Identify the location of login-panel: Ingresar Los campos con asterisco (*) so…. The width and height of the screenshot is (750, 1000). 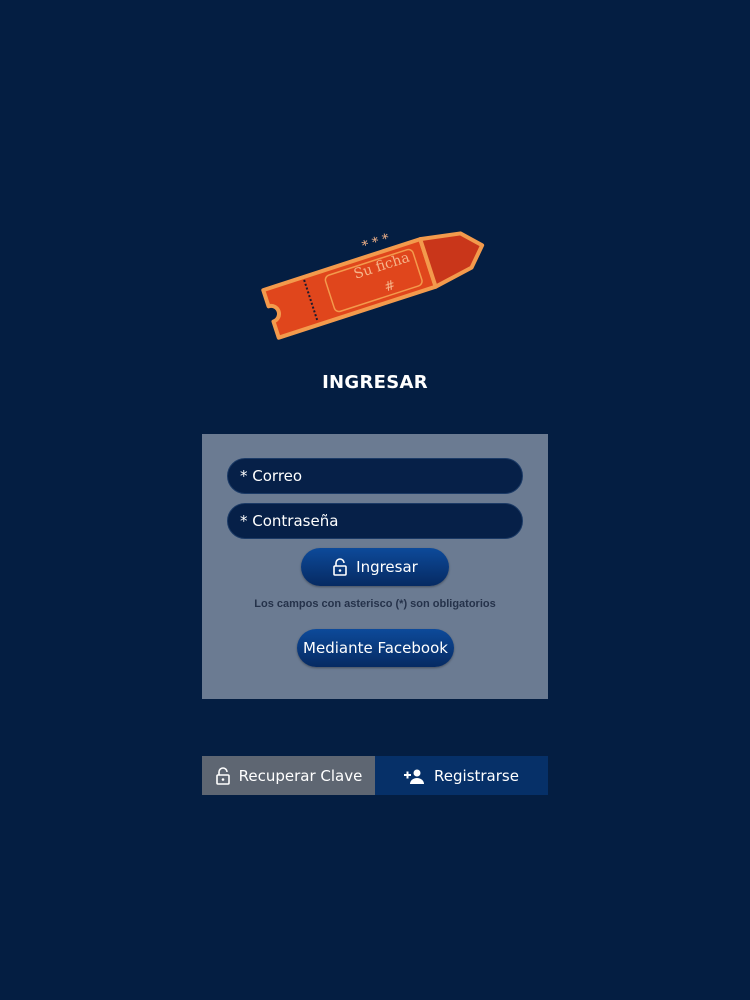
(375, 566).